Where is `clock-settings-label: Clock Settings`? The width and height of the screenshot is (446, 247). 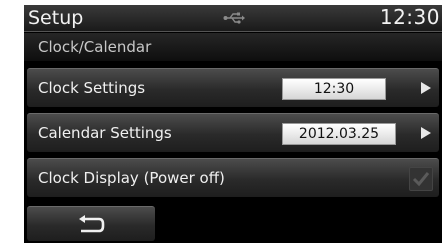 clock-settings-label: Clock Settings is located at coordinates (92, 88).